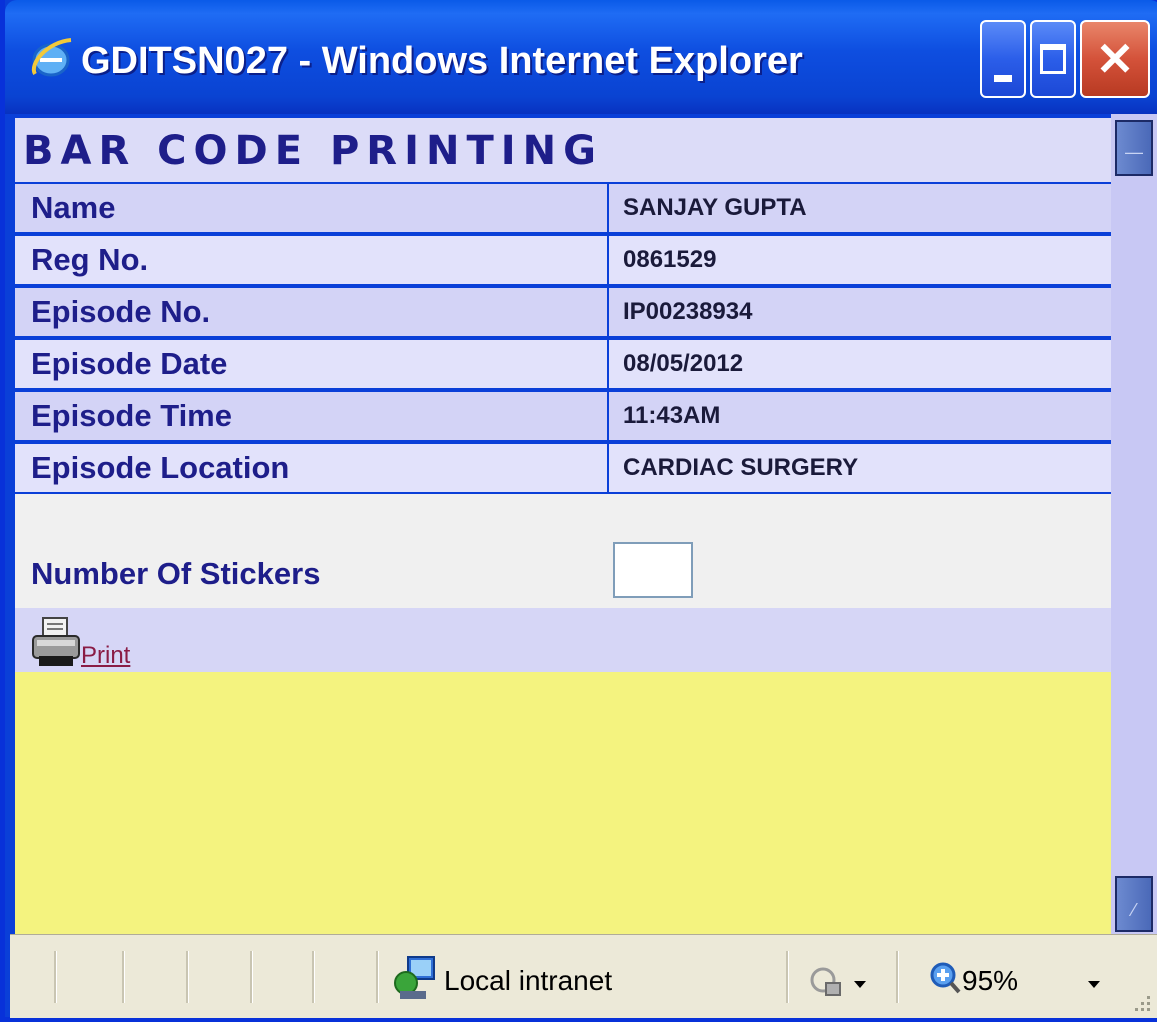  What do you see at coordinates (414, 977) in the screenshot?
I see `intranet-zone-icon` at bounding box center [414, 977].